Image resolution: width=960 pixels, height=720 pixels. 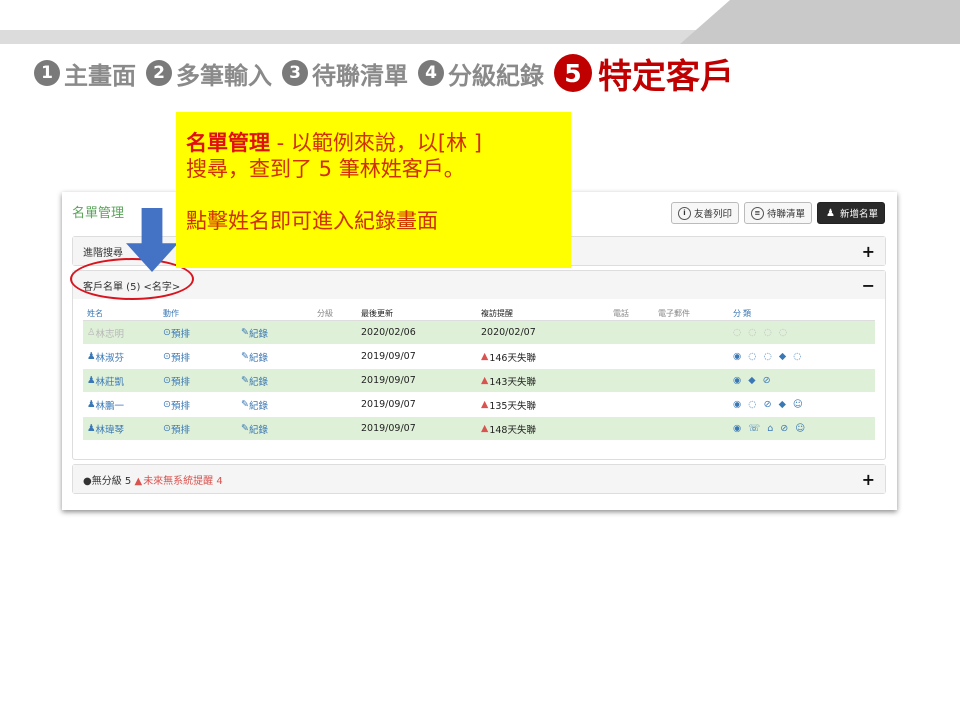 What do you see at coordinates (508, 332) in the screenshot?
I see `reminder-cell: 2020/02/07` at bounding box center [508, 332].